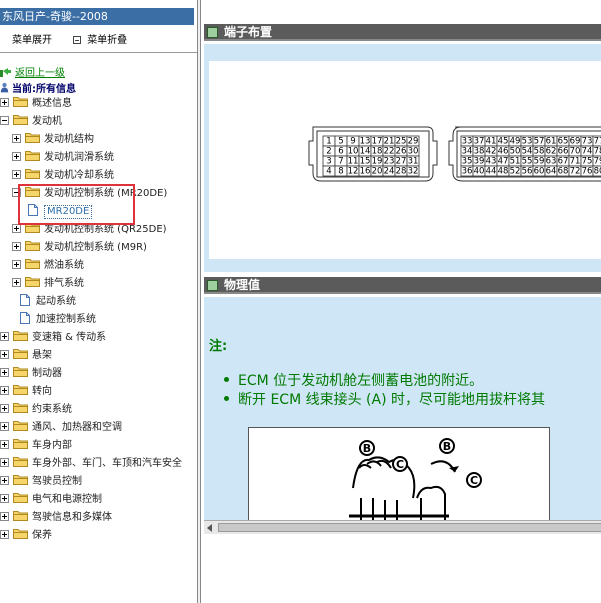  Describe the element at coordinates (377, 142) in the screenshot. I see `connector-pin-number: 17` at that location.